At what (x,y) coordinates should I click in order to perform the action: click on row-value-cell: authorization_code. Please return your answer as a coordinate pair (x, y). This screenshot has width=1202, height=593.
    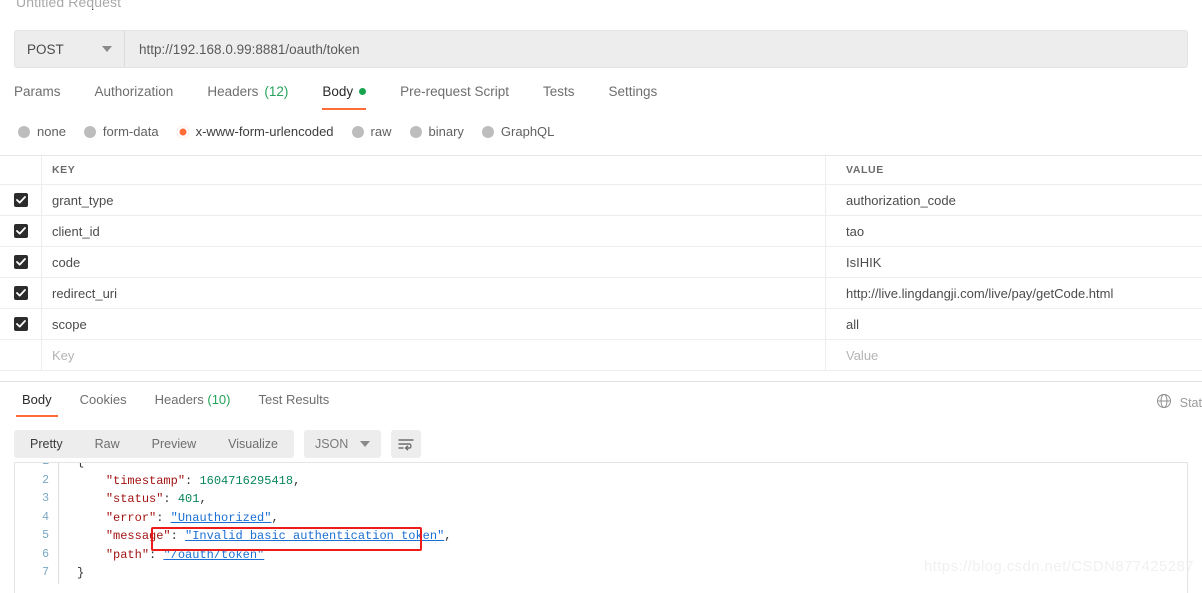
    Looking at the image, I should click on (1014, 200).